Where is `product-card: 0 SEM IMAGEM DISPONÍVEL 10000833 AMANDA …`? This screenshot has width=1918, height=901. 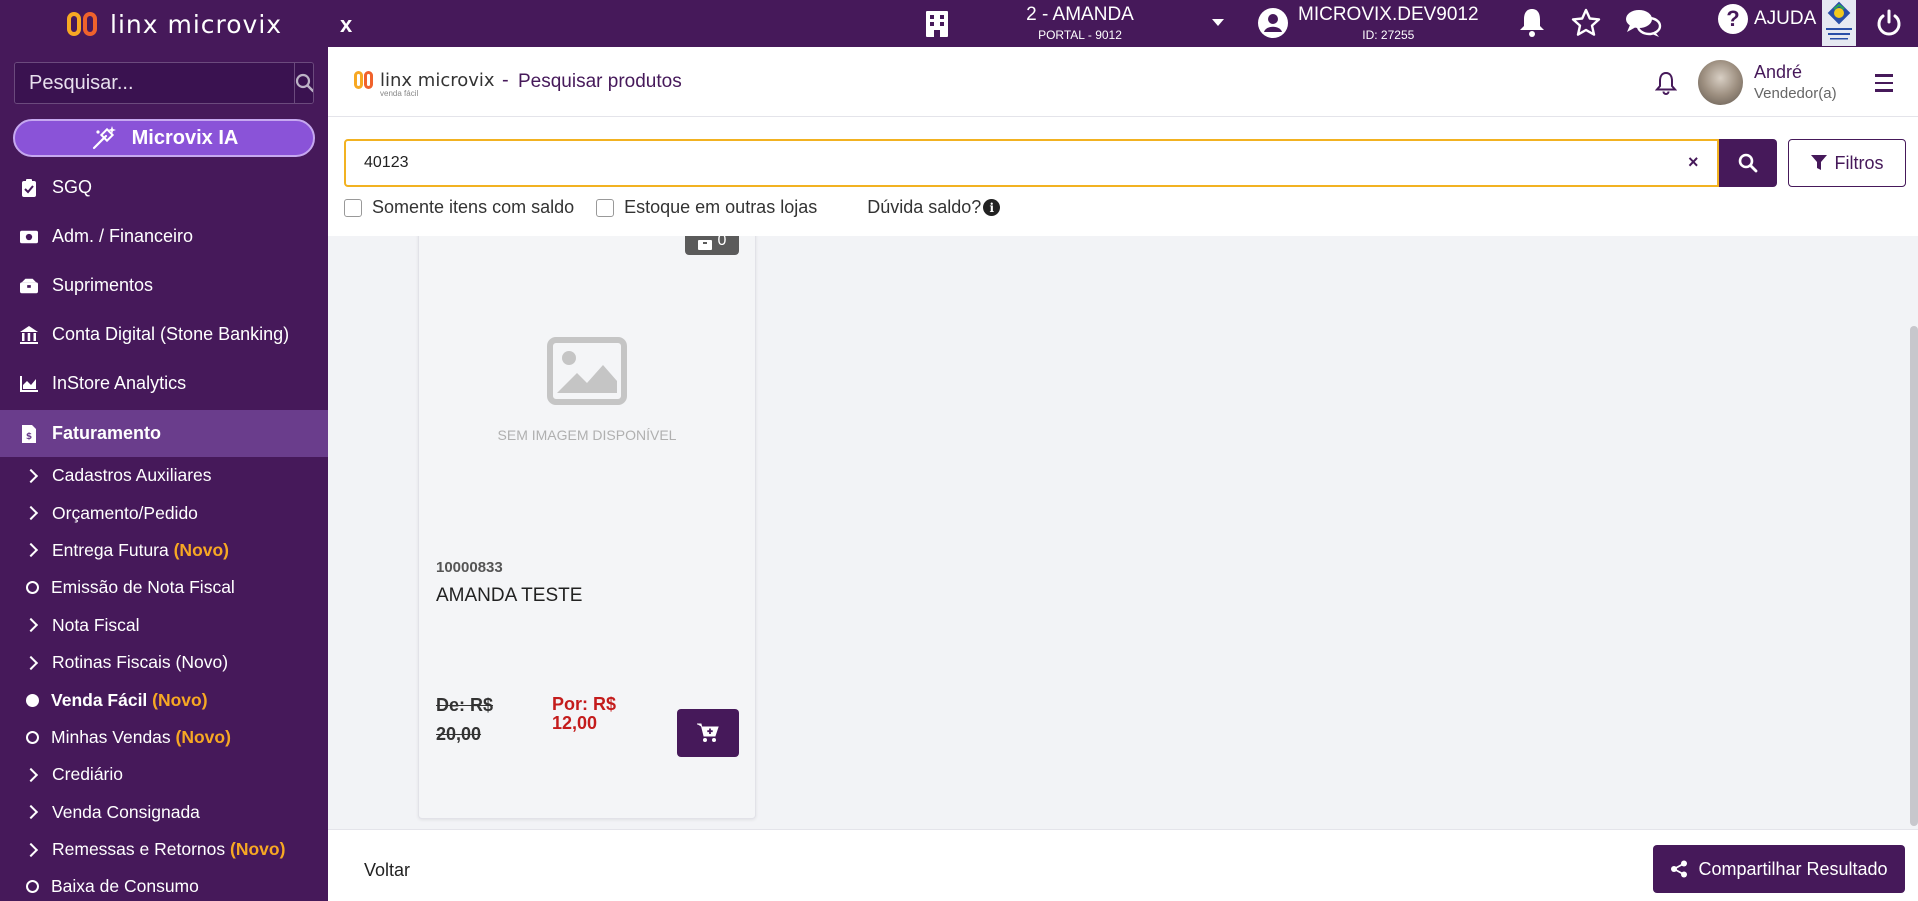
product-card: 0 SEM IMAGEM DISPONÍVEL 10000833 AMANDA … is located at coordinates (587, 527).